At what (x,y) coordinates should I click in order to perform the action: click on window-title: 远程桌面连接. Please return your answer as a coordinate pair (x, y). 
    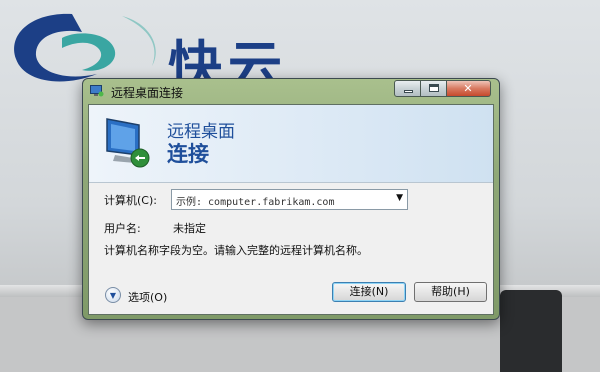
    Looking at the image, I should click on (147, 93).